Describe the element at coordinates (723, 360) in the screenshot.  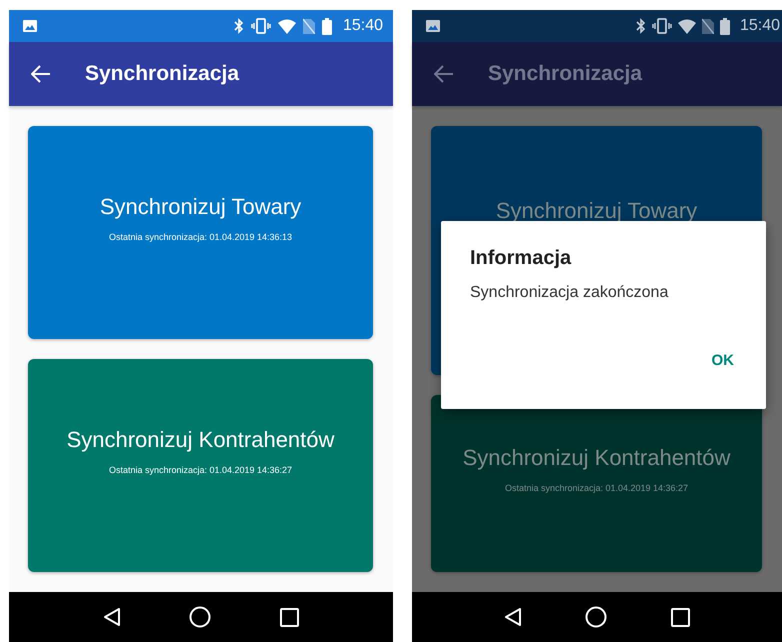
I see `ok-button: OK` at that location.